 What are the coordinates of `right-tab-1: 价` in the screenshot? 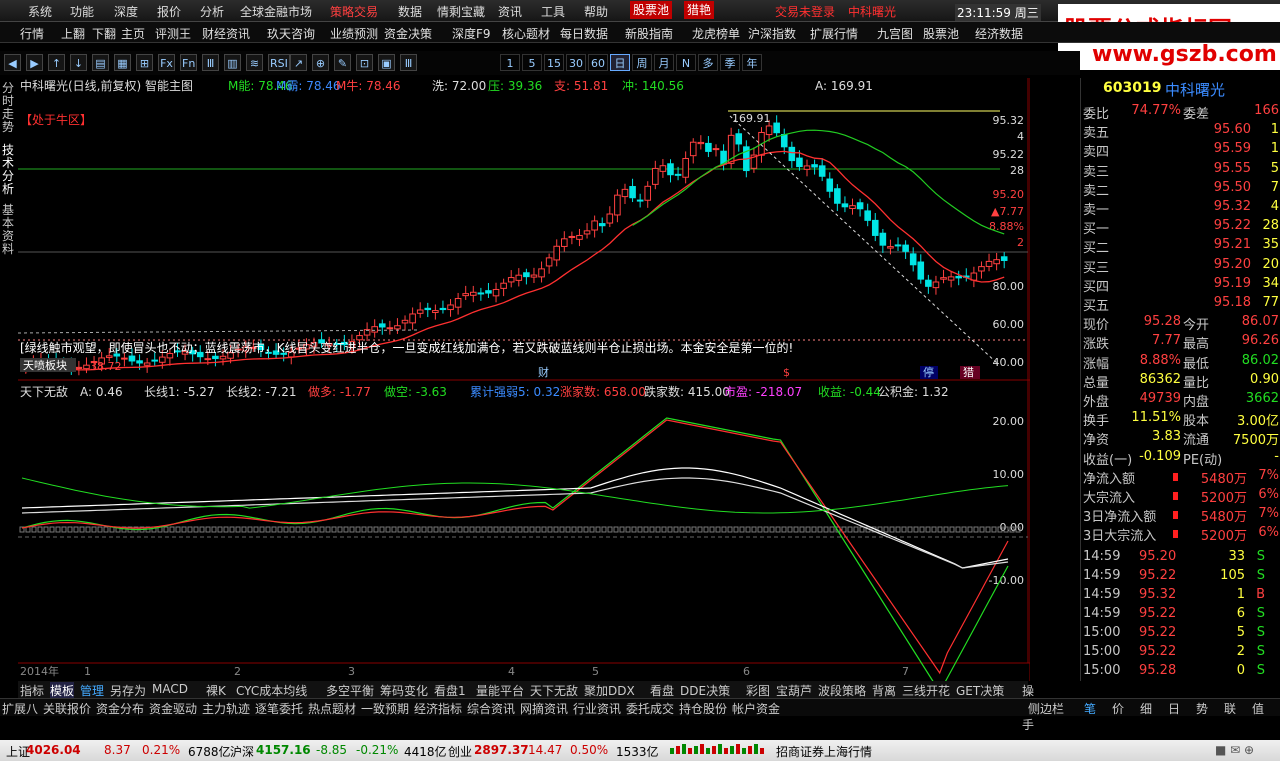 It's located at (1118, 708).